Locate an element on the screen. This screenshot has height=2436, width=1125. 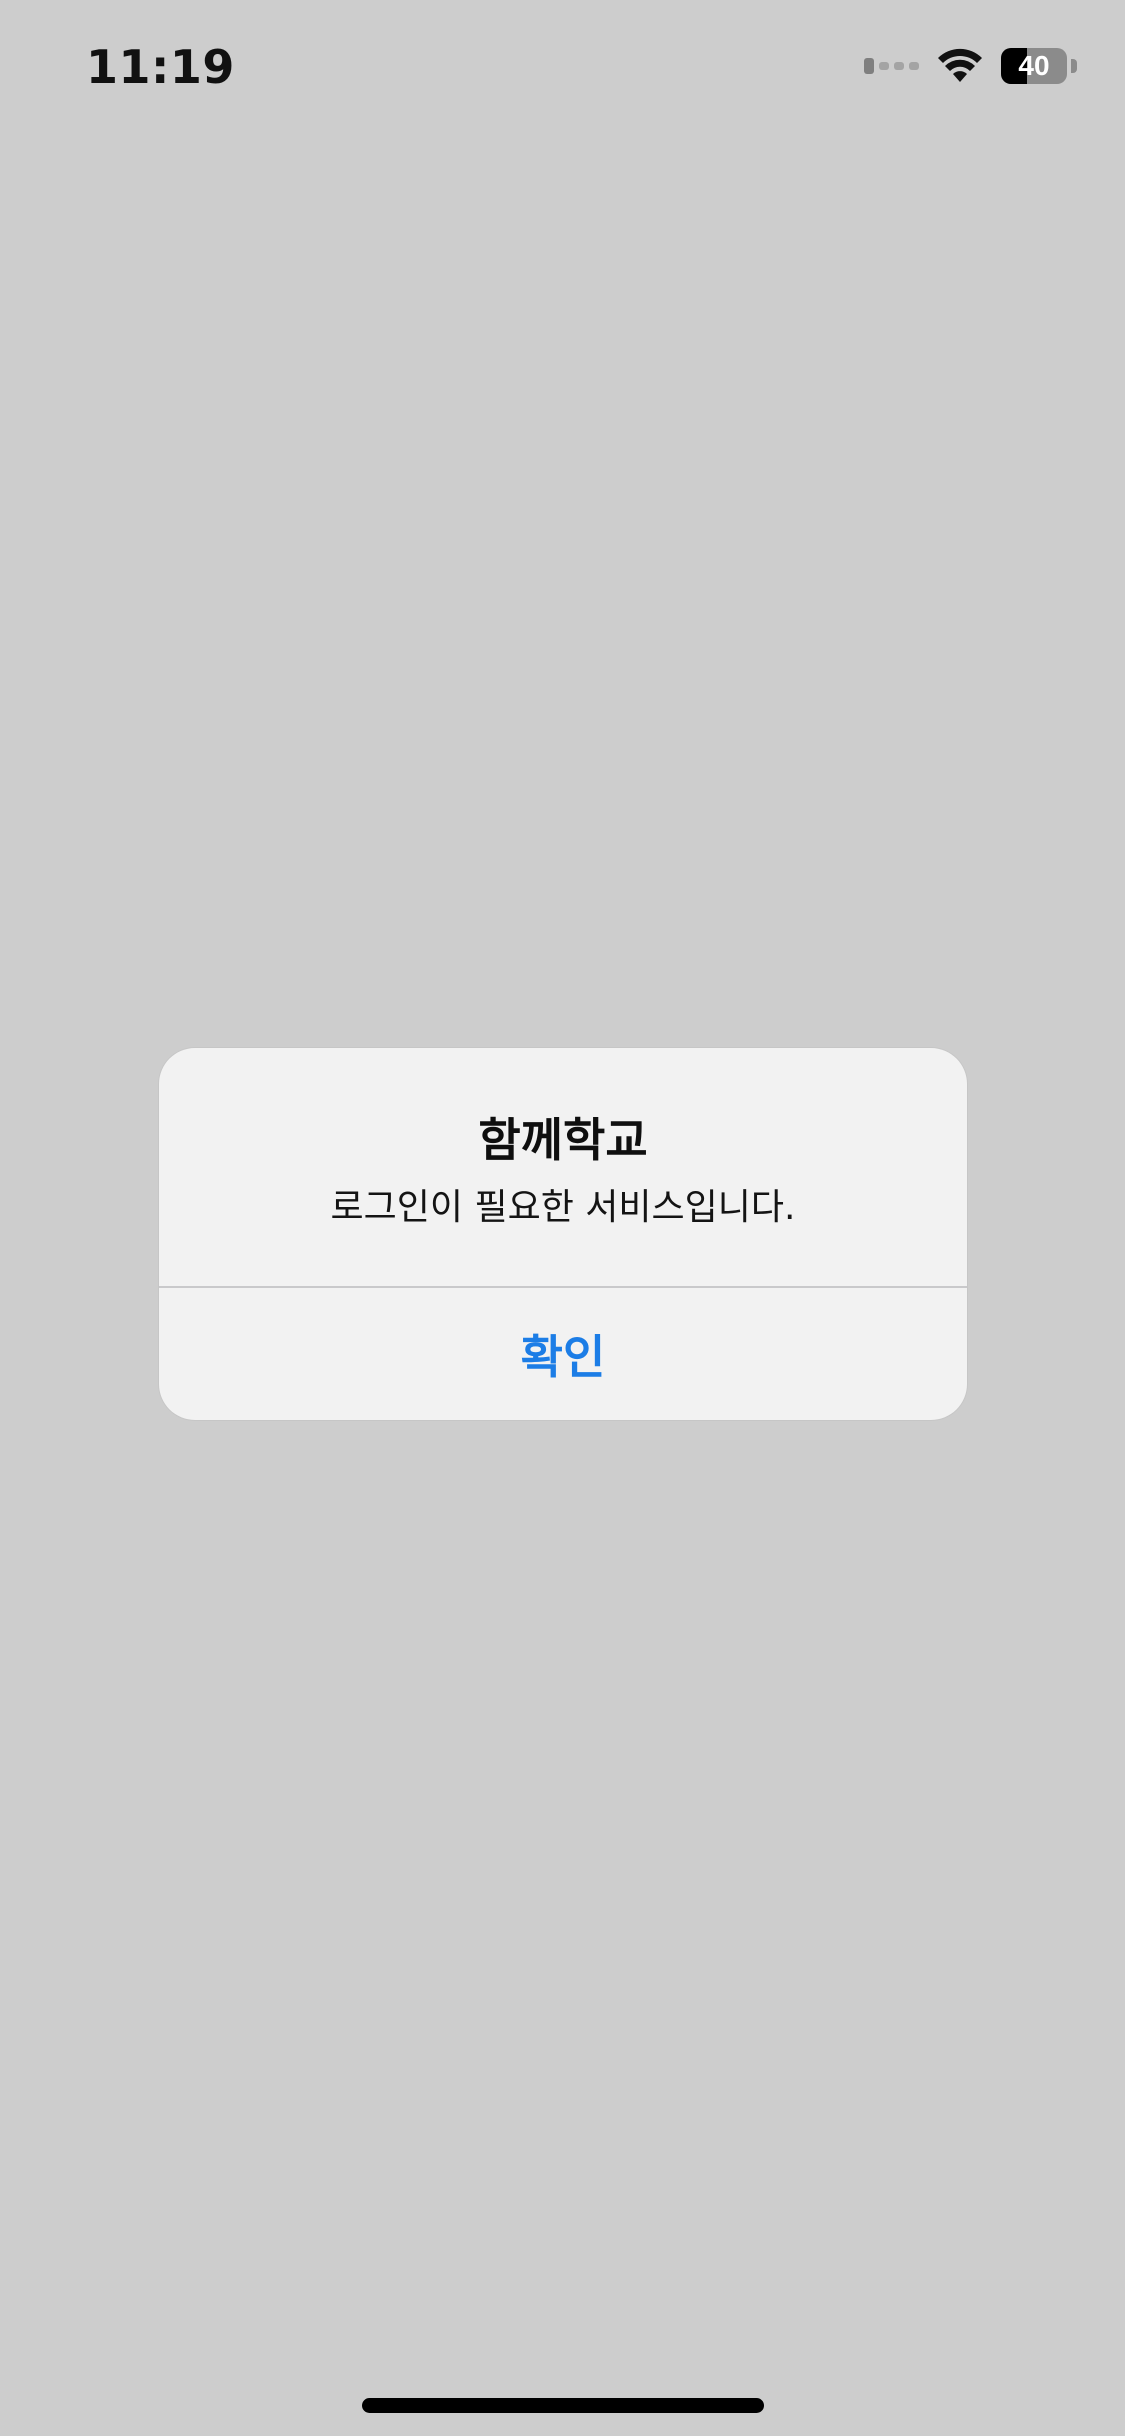
cellular-signal-icon is located at coordinates (891, 66).